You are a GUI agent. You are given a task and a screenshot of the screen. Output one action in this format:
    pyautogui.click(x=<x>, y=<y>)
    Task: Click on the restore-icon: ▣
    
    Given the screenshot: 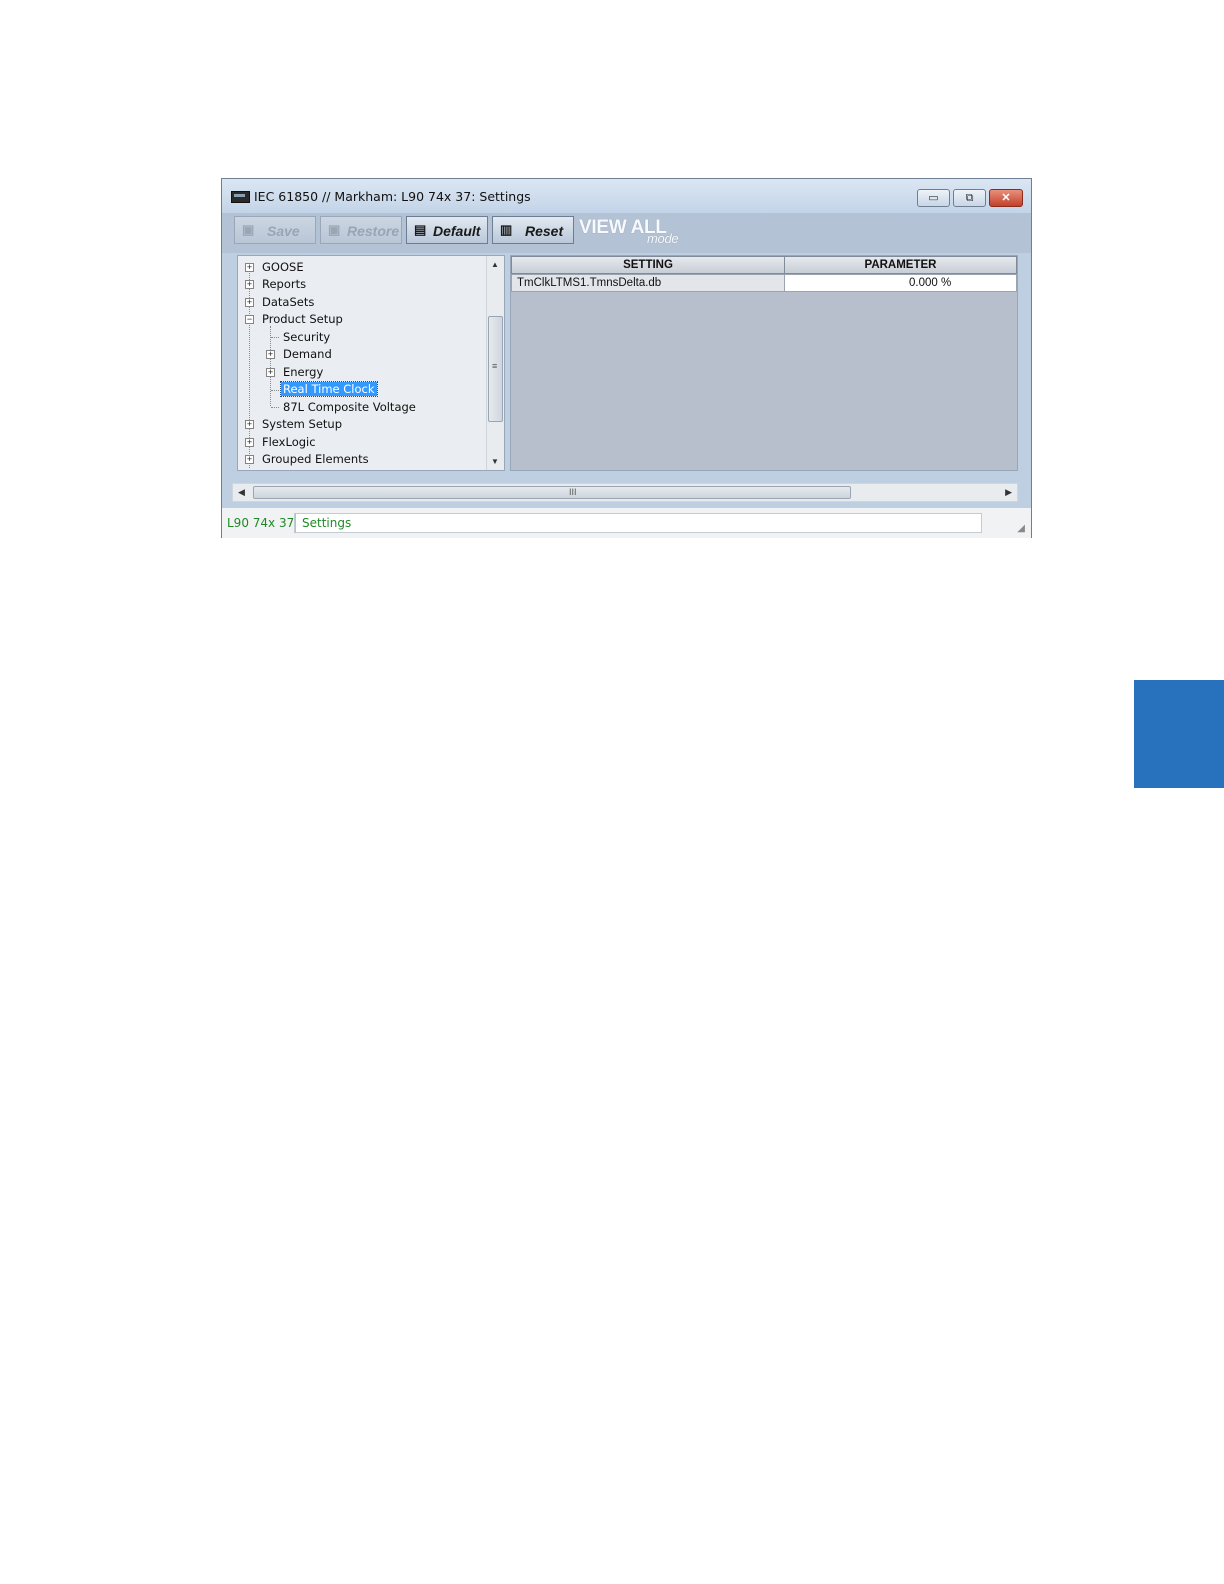 What is the action you would take?
    pyautogui.click(x=334, y=229)
    